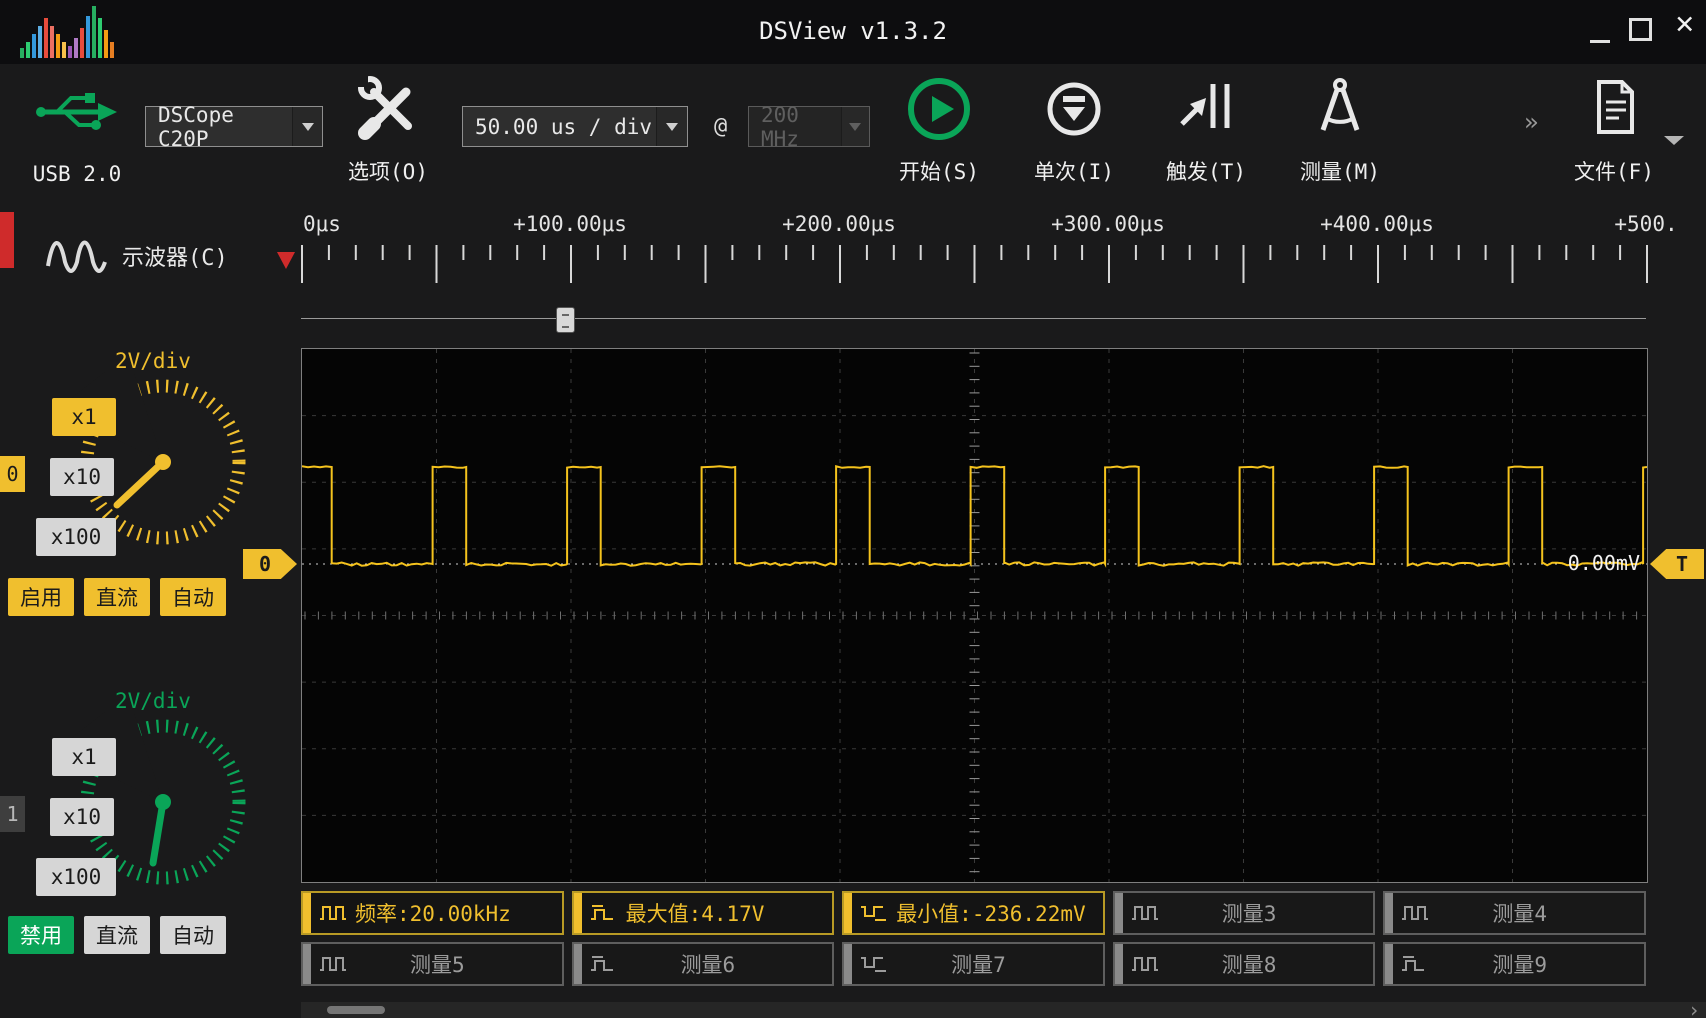 The image size is (1706, 1018). I want to click on measurement-button: 测量9, so click(1514, 964).